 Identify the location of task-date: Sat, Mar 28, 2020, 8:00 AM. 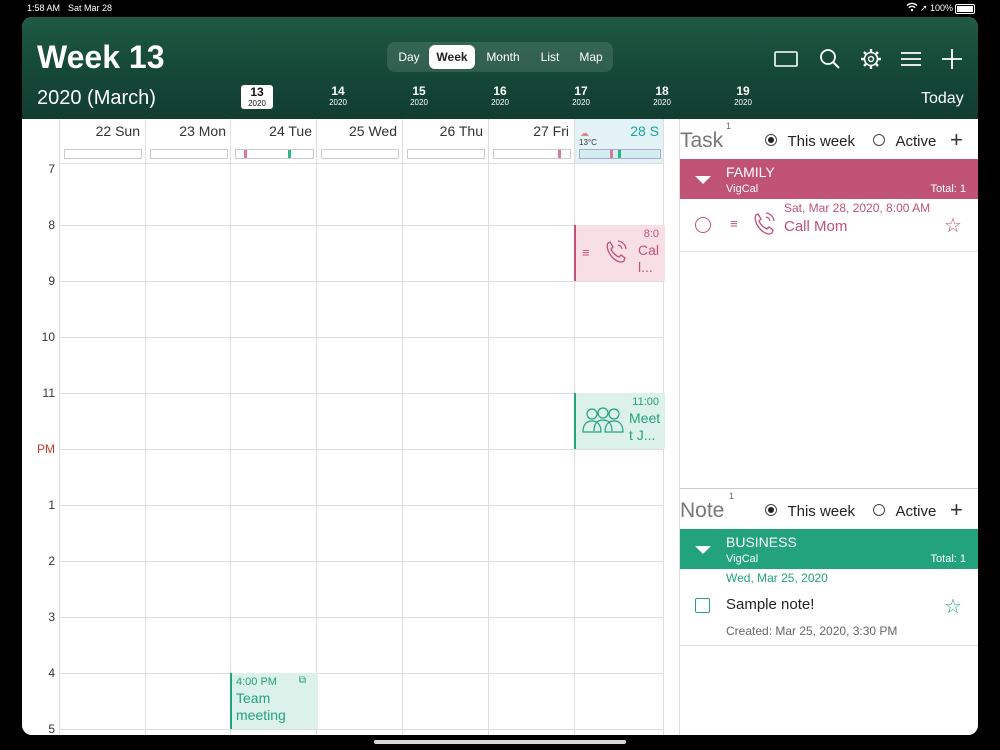
(857, 208).